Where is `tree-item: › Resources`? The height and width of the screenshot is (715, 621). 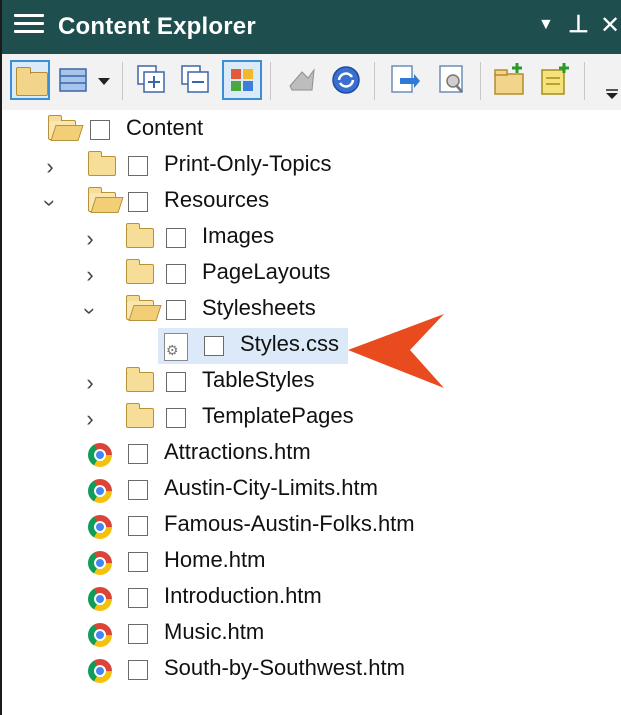 tree-item: › Resources is located at coordinates (302, 202).